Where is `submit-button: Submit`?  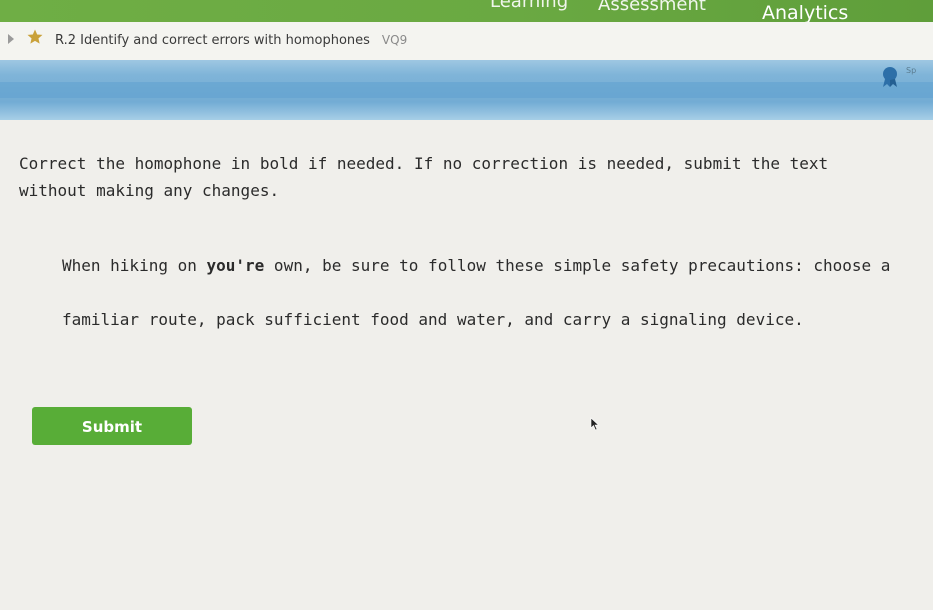 submit-button: Submit is located at coordinates (112, 426).